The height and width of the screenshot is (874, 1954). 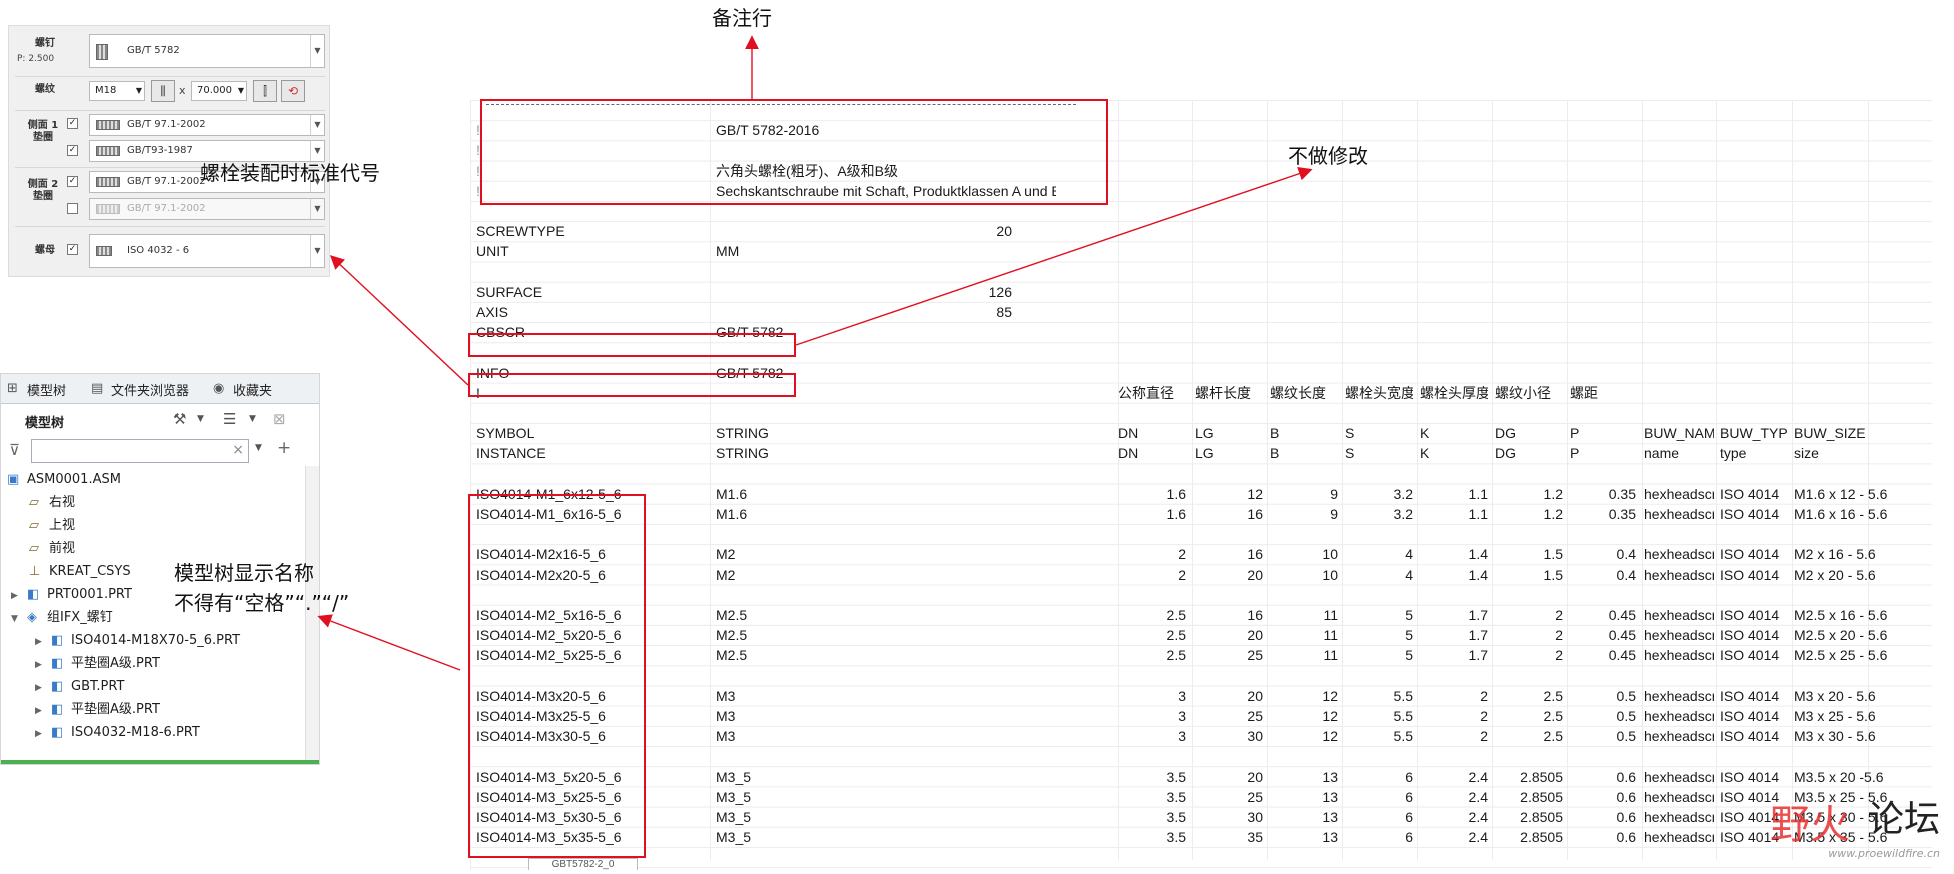 I want to click on arrow-no-modify, so click(x=1054, y=256).